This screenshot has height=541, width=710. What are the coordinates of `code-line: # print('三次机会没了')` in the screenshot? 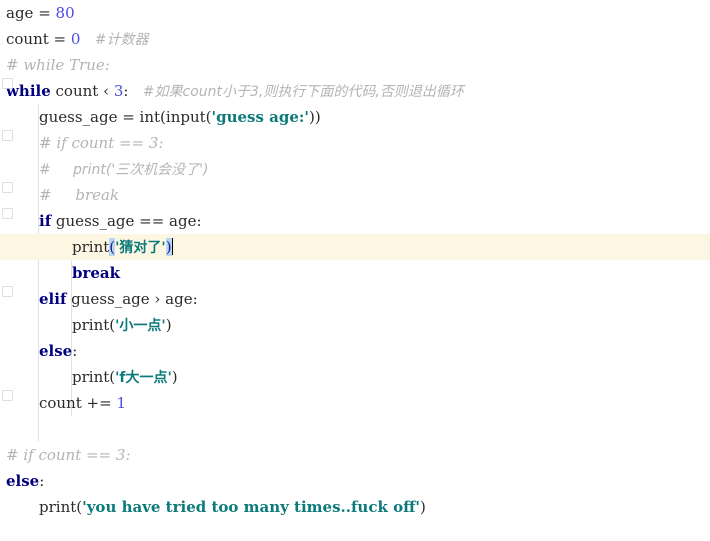 It's located at (355, 169).